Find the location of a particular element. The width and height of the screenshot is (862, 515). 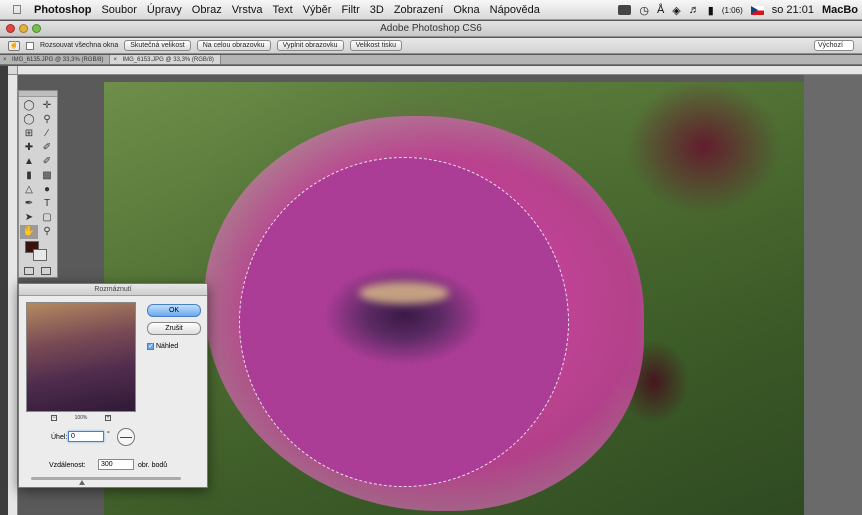

zoom-level: 100% is located at coordinates (81, 418).